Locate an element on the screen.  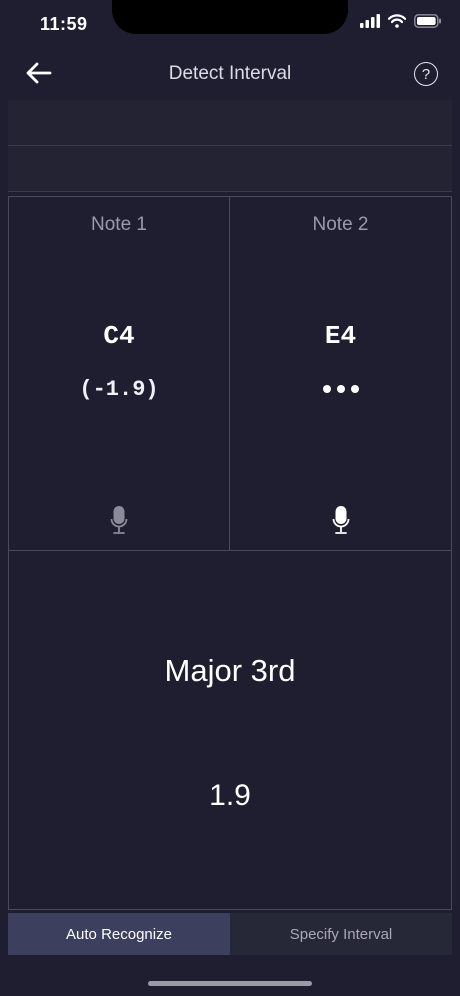
note-2-mic-button is located at coordinates (340, 522).